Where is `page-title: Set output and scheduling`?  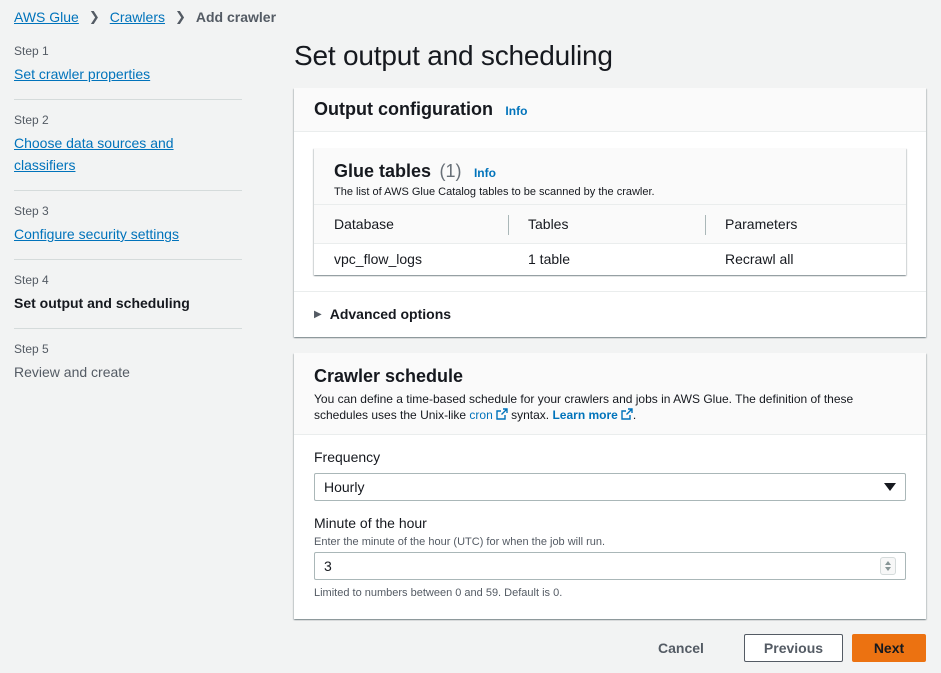
page-title: Set output and scheduling is located at coordinates (453, 55).